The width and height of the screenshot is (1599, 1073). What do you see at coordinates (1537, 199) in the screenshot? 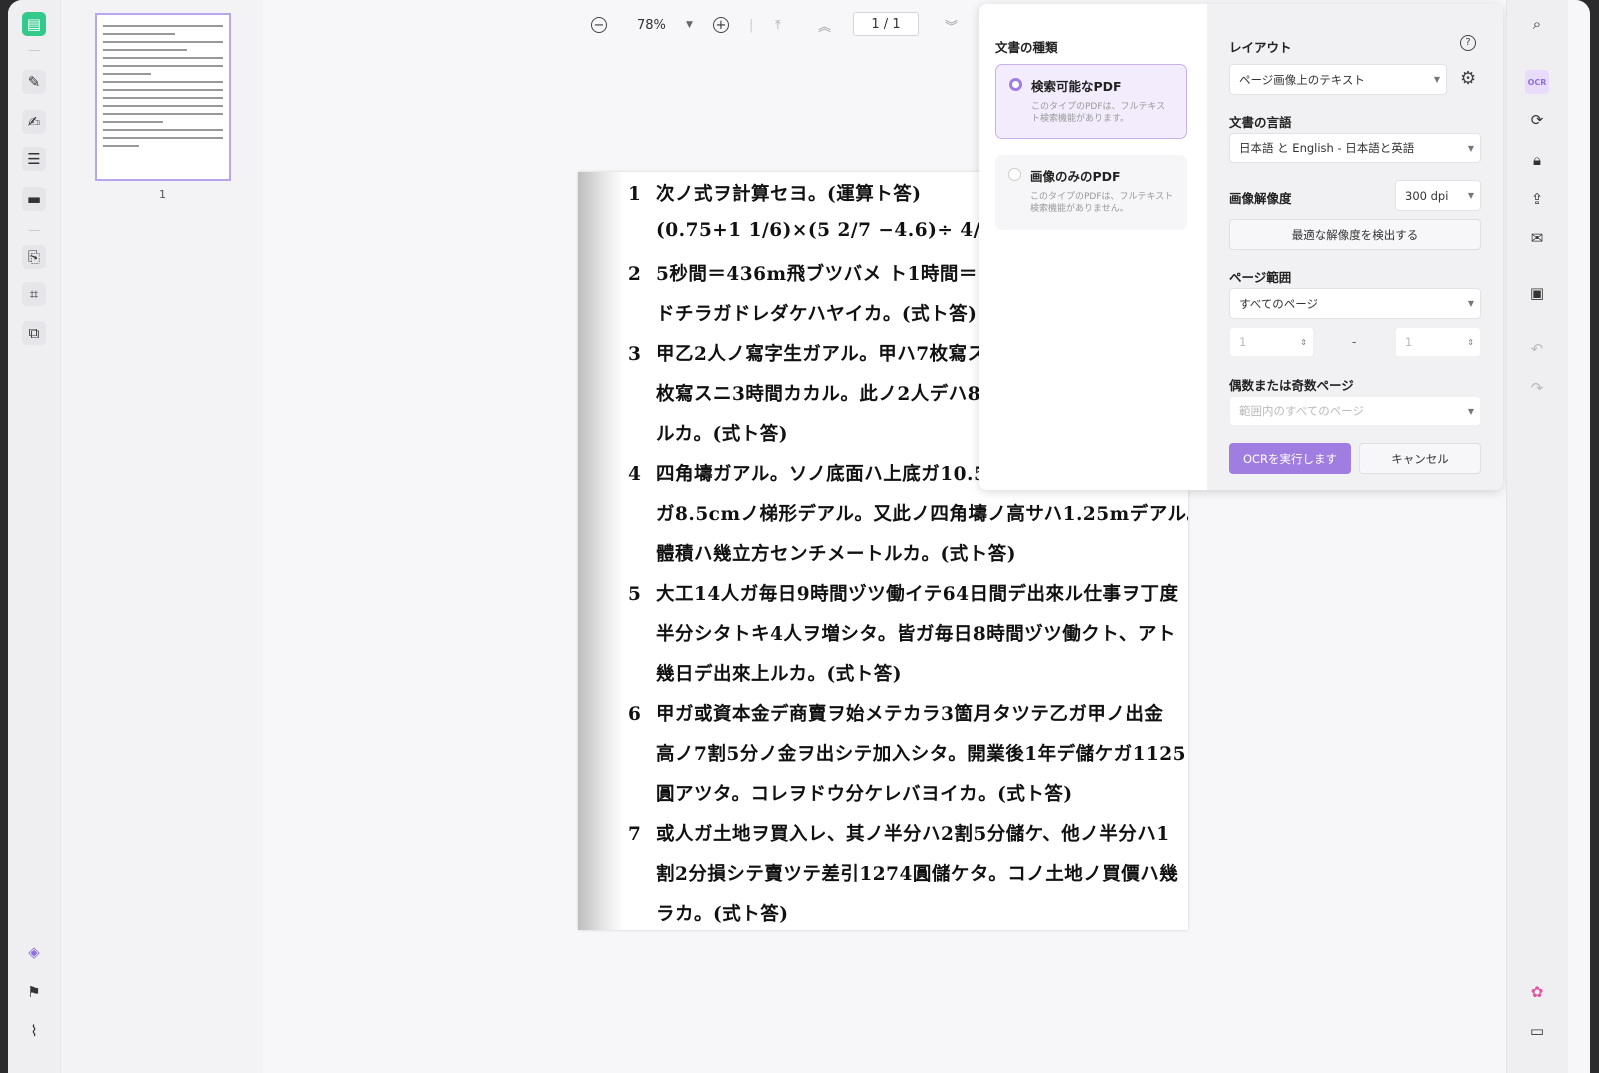
I see `share-icon: ⇪` at bounding box center [1537, 199].